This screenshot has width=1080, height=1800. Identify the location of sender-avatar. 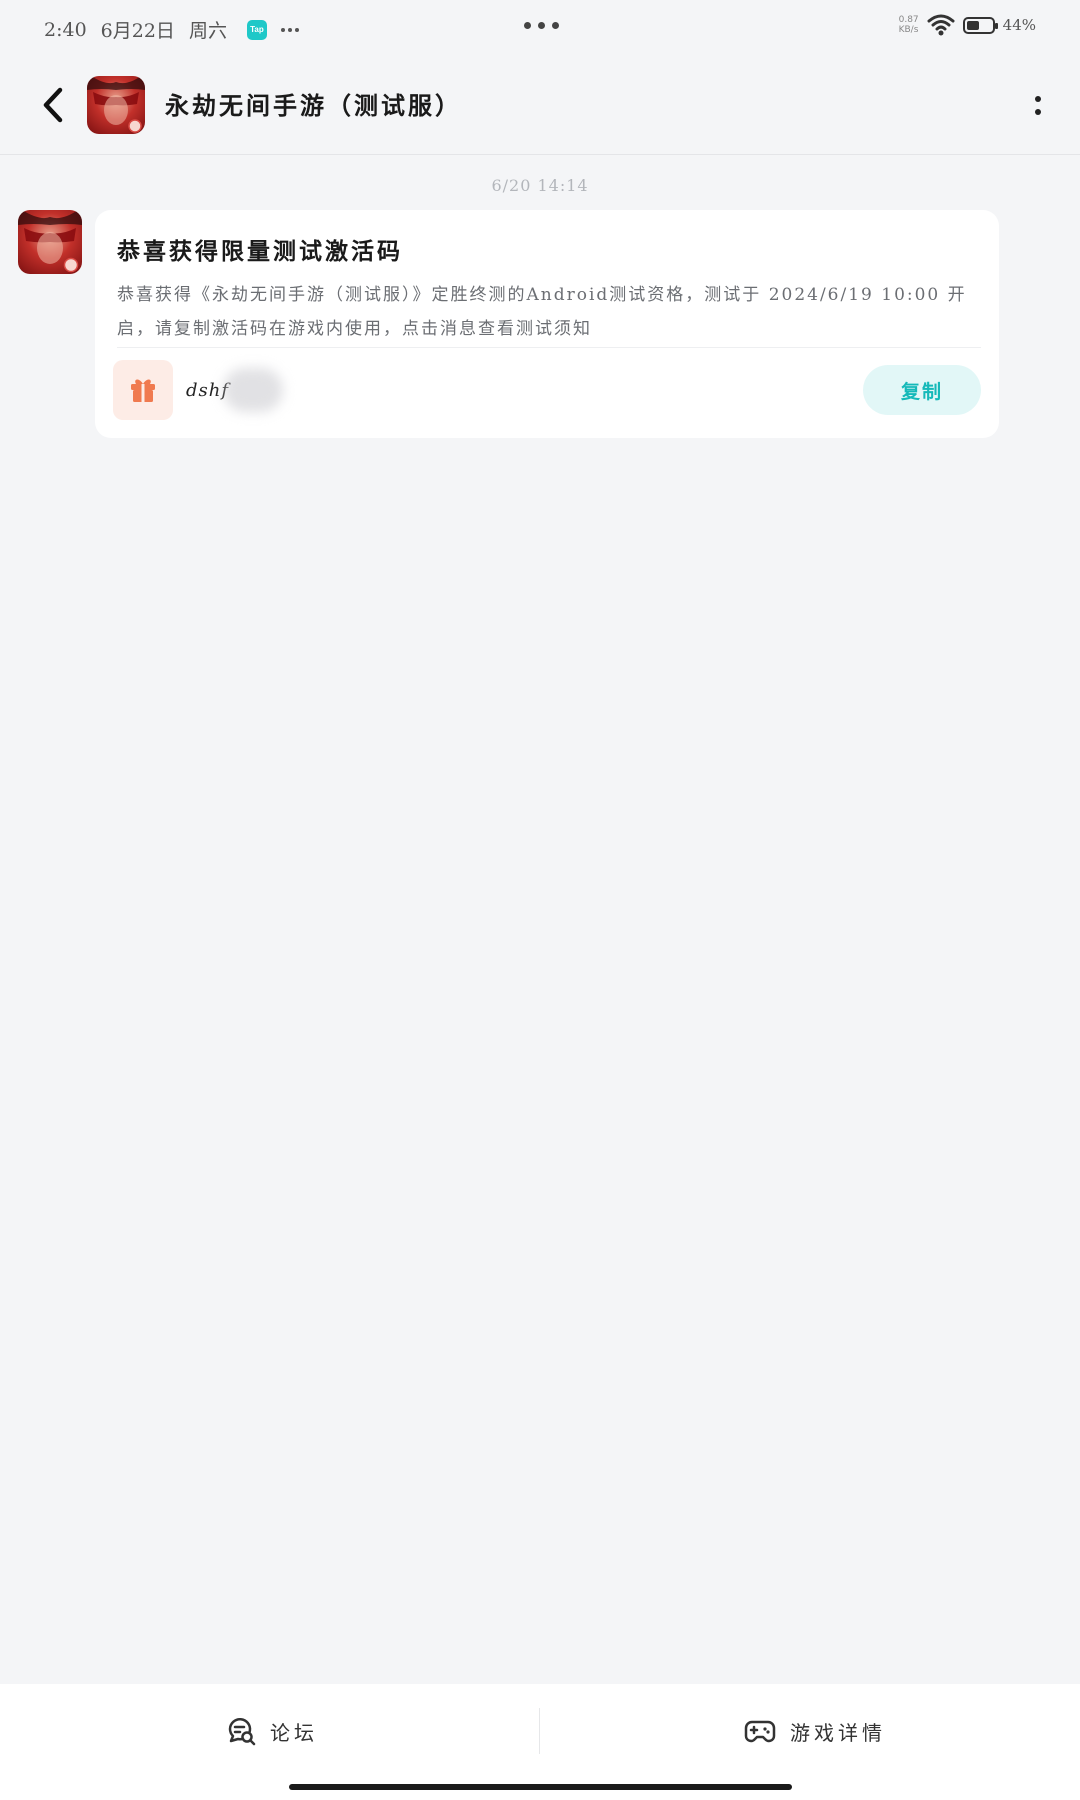
(50, 242).